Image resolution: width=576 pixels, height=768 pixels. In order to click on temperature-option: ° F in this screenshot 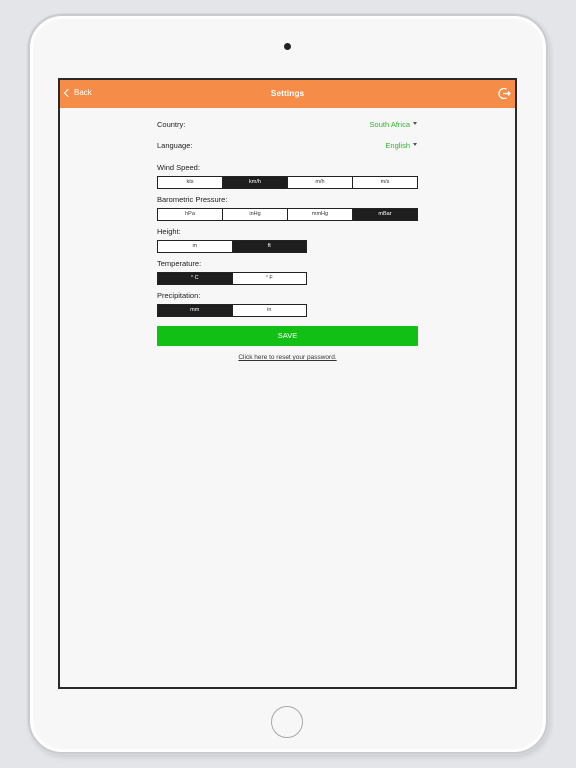, I will do `click(270, 278)`.